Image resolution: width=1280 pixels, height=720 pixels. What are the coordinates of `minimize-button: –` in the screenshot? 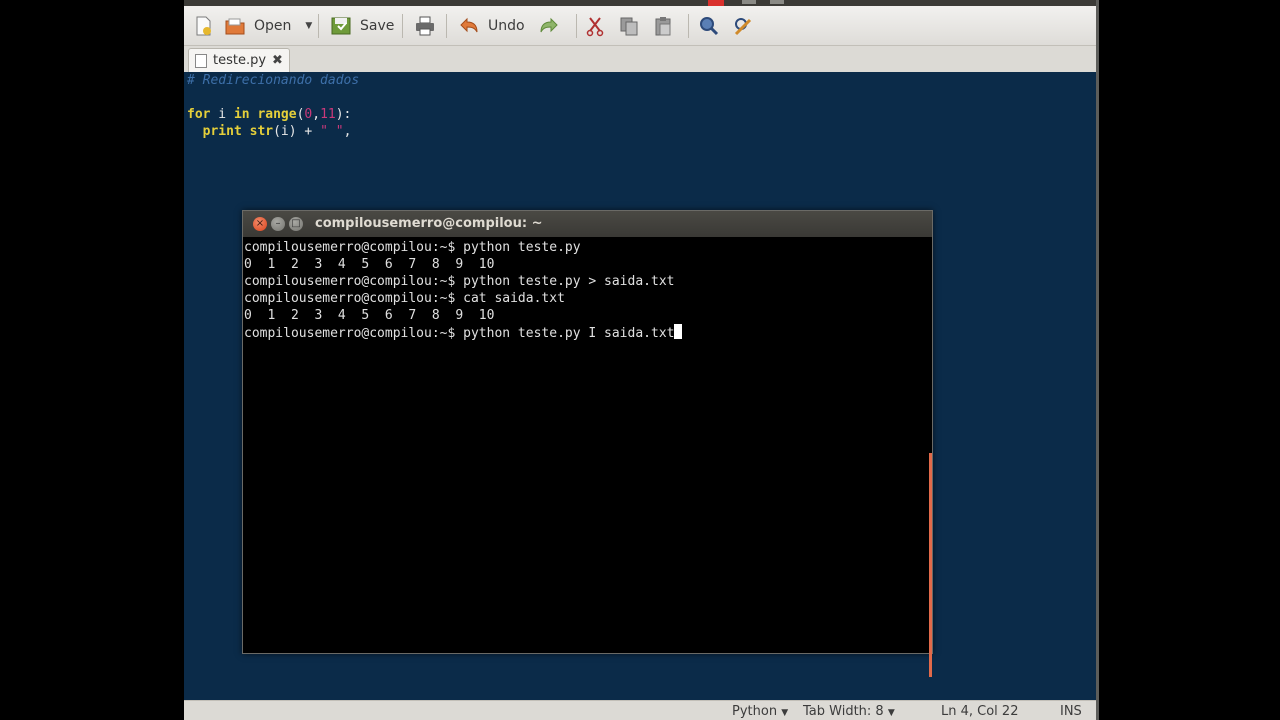 It's located at (278, 224).